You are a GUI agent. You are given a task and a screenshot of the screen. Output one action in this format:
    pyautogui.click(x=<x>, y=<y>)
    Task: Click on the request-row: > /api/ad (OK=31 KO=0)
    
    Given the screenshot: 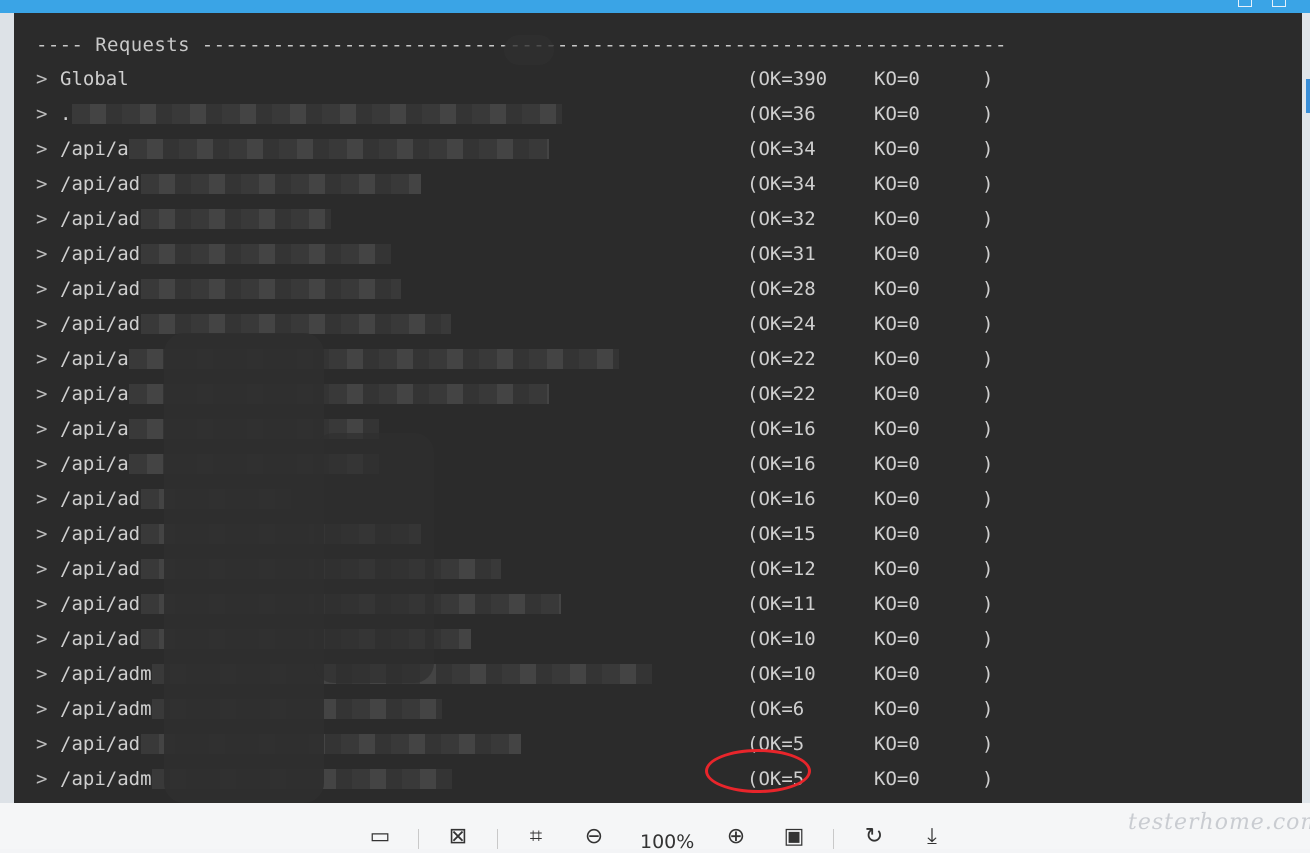 What is the action you would take?
    pyautogui.click(x=536, y=254)
    